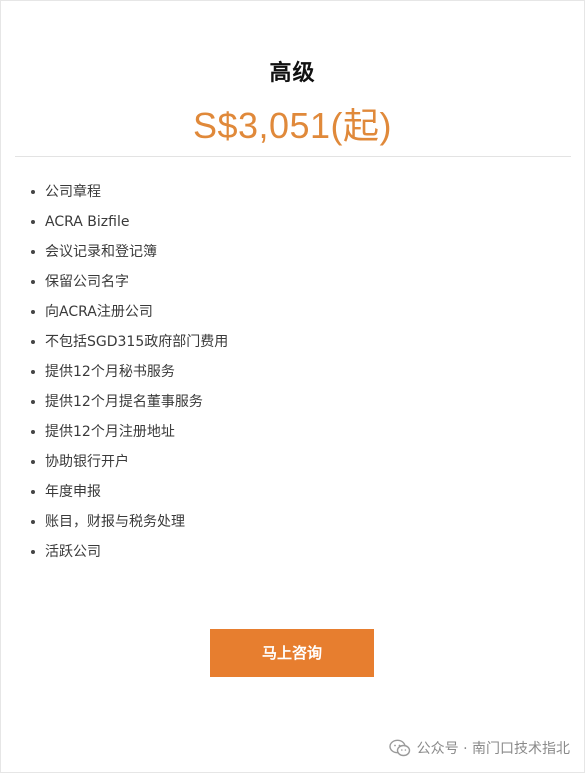 The image size is (585, 773). I want to click on feature-label: 提供12个月秘书服务, so click(110, 372).